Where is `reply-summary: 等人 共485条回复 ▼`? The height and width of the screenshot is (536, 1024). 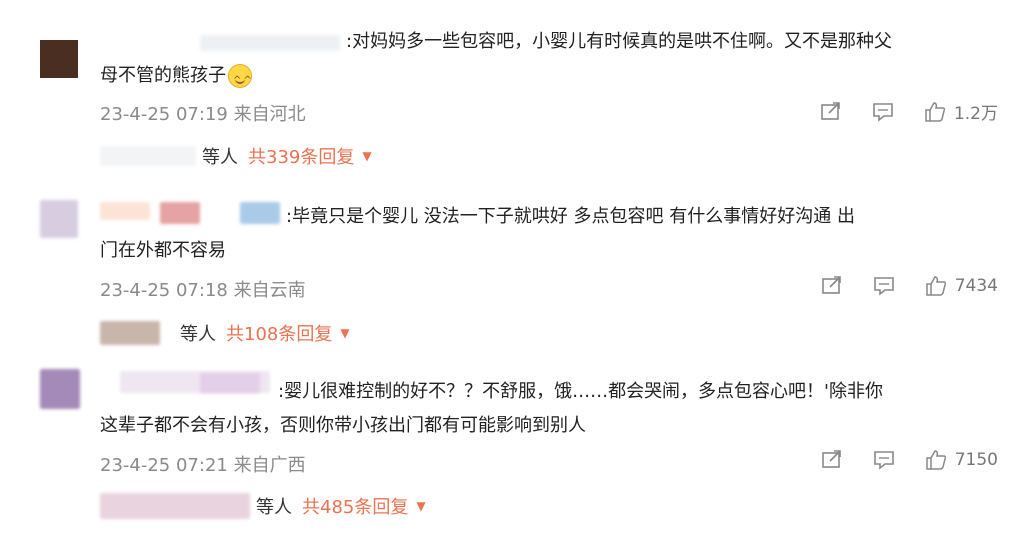
reply-summary: 等人 共485条回复 ▼ is located at coordinates (263, 506).